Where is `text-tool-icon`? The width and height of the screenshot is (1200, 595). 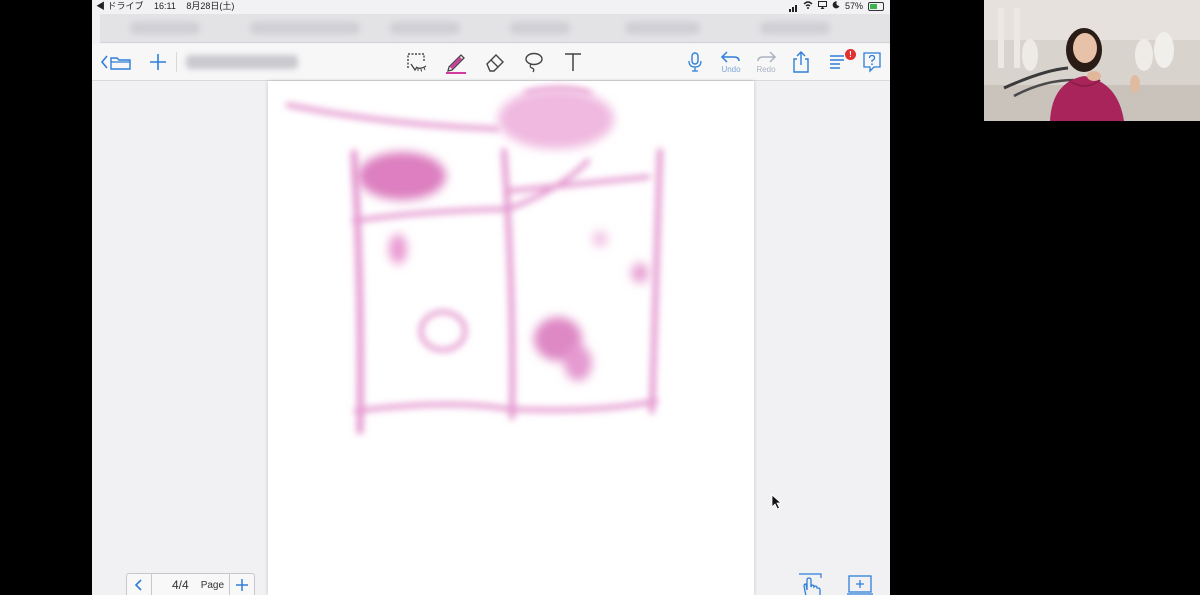 text-tool-icon is located at coordinates (573, 62).